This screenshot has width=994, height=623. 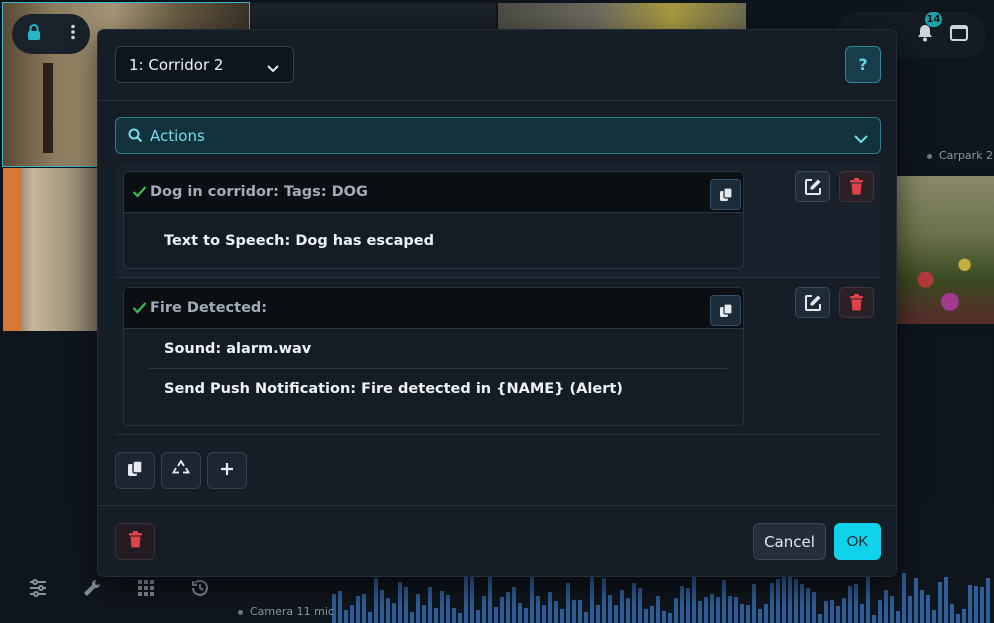 I want to click on window-icon, so click(x=959, y=33).